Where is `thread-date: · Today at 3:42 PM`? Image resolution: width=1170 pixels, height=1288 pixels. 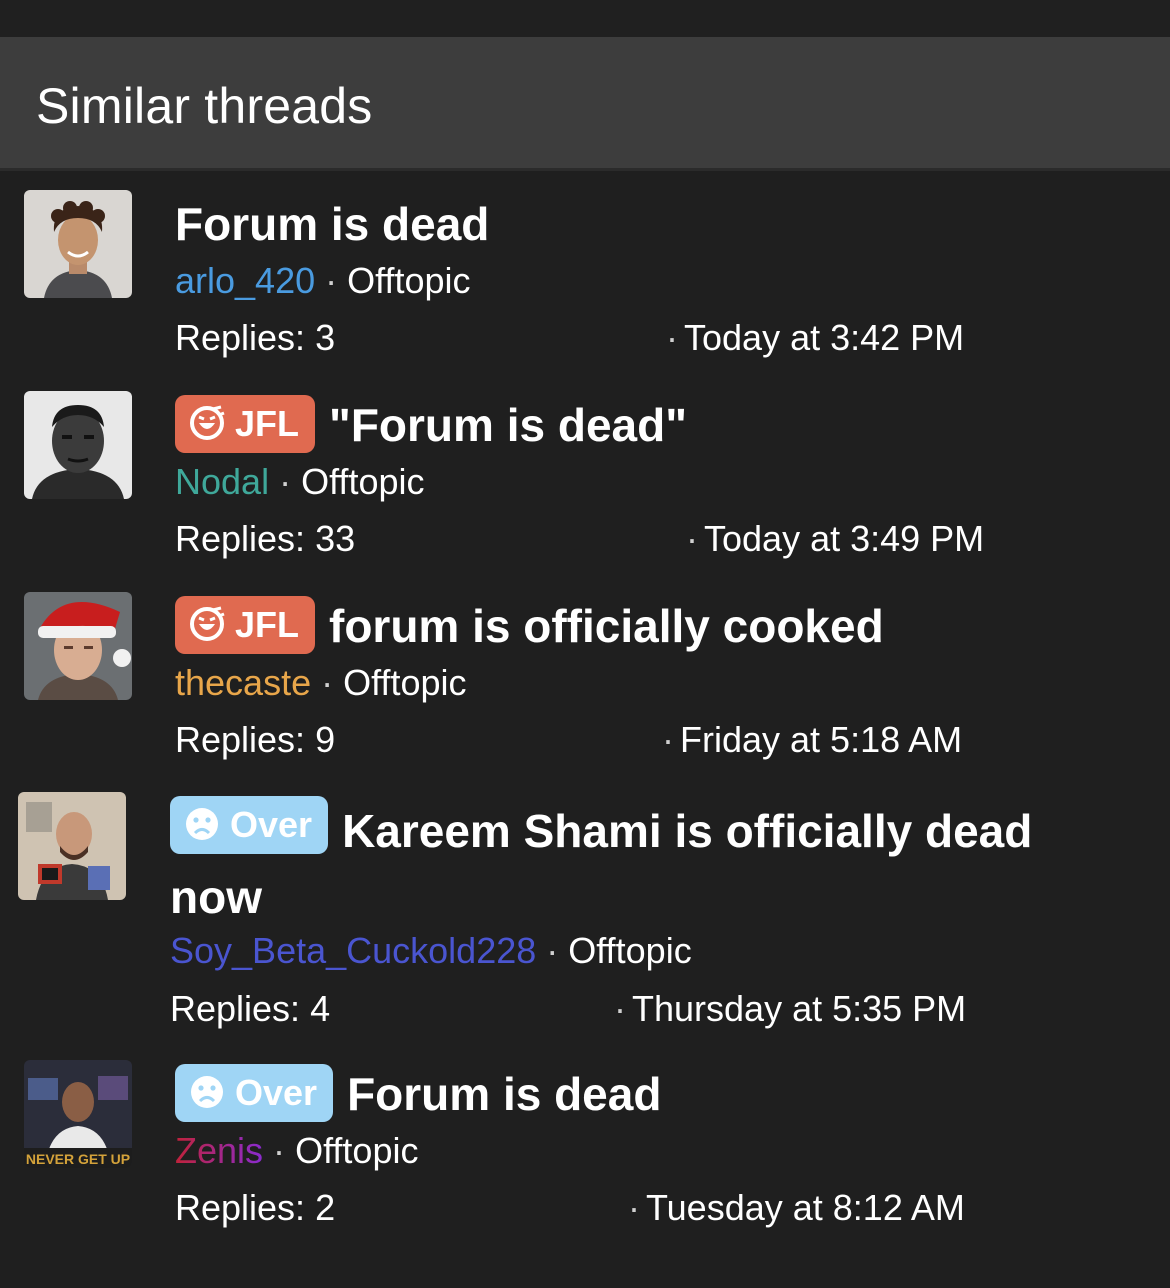
thread-date: · Today at 3:42 PM is located at coordinates (815, 338).